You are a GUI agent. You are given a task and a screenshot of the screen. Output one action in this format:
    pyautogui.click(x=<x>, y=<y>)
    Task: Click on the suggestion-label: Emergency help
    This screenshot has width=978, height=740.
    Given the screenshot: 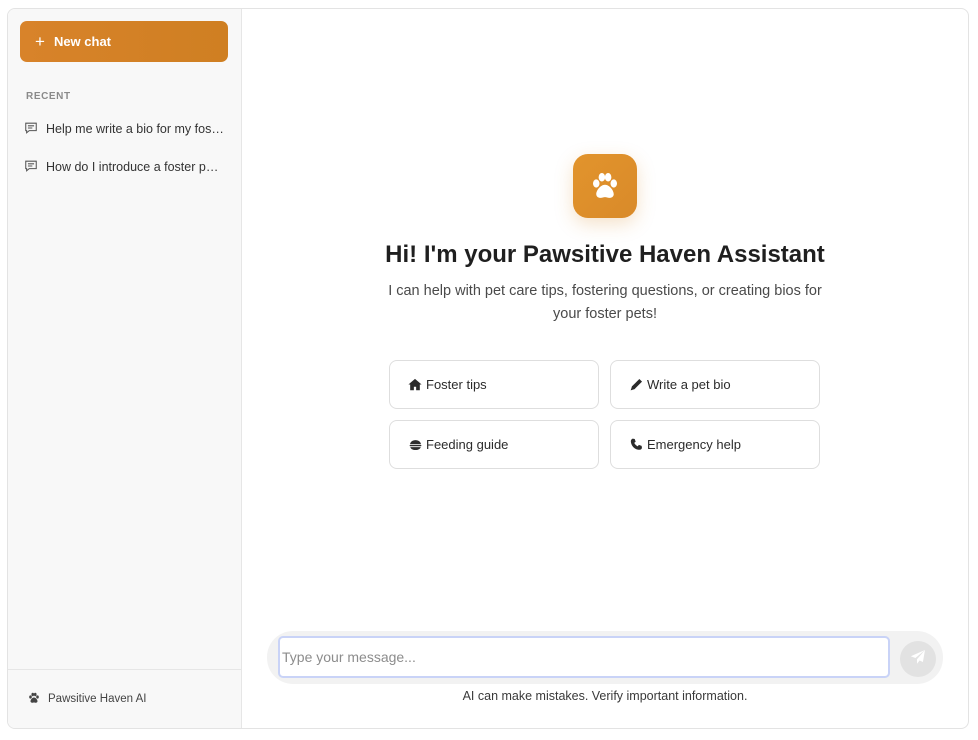 What is the action you would take?
    pyautogui.click(x=694, y=444)
    